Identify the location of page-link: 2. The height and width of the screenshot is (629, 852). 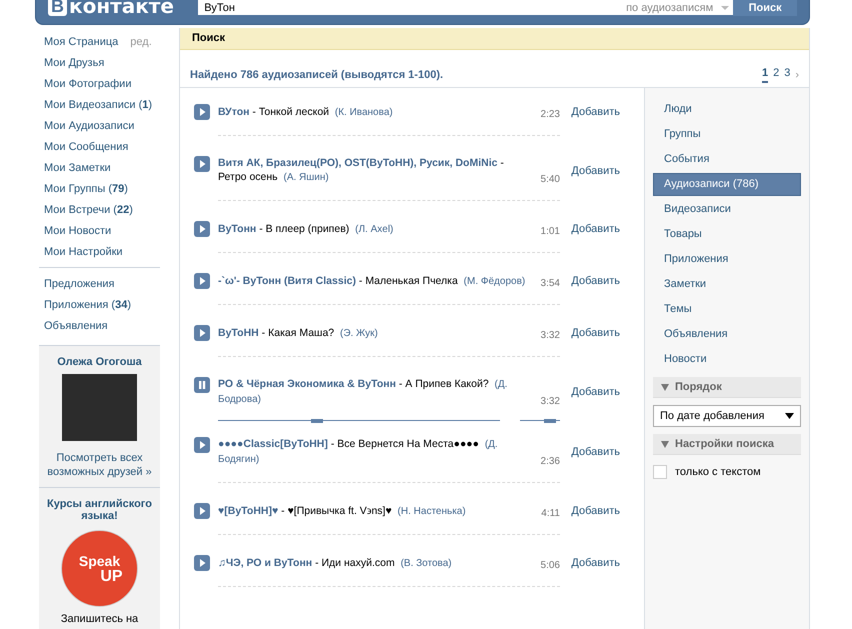
(776, 75).